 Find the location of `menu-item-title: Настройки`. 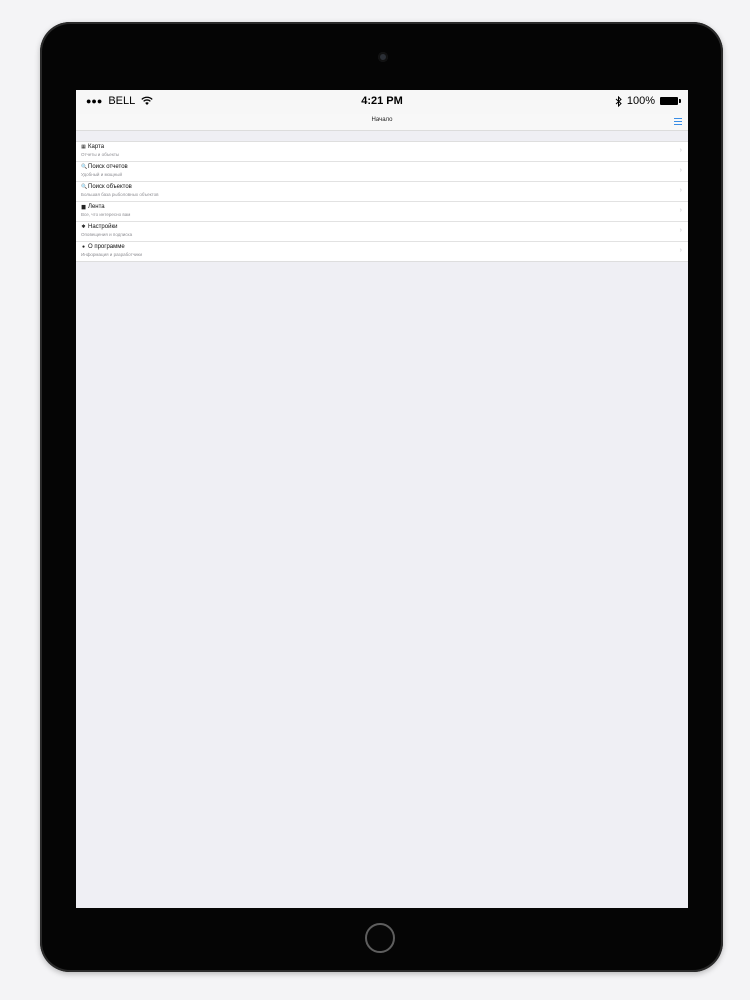

menu-item-title: Настройки is located at coordinates (103, 227).